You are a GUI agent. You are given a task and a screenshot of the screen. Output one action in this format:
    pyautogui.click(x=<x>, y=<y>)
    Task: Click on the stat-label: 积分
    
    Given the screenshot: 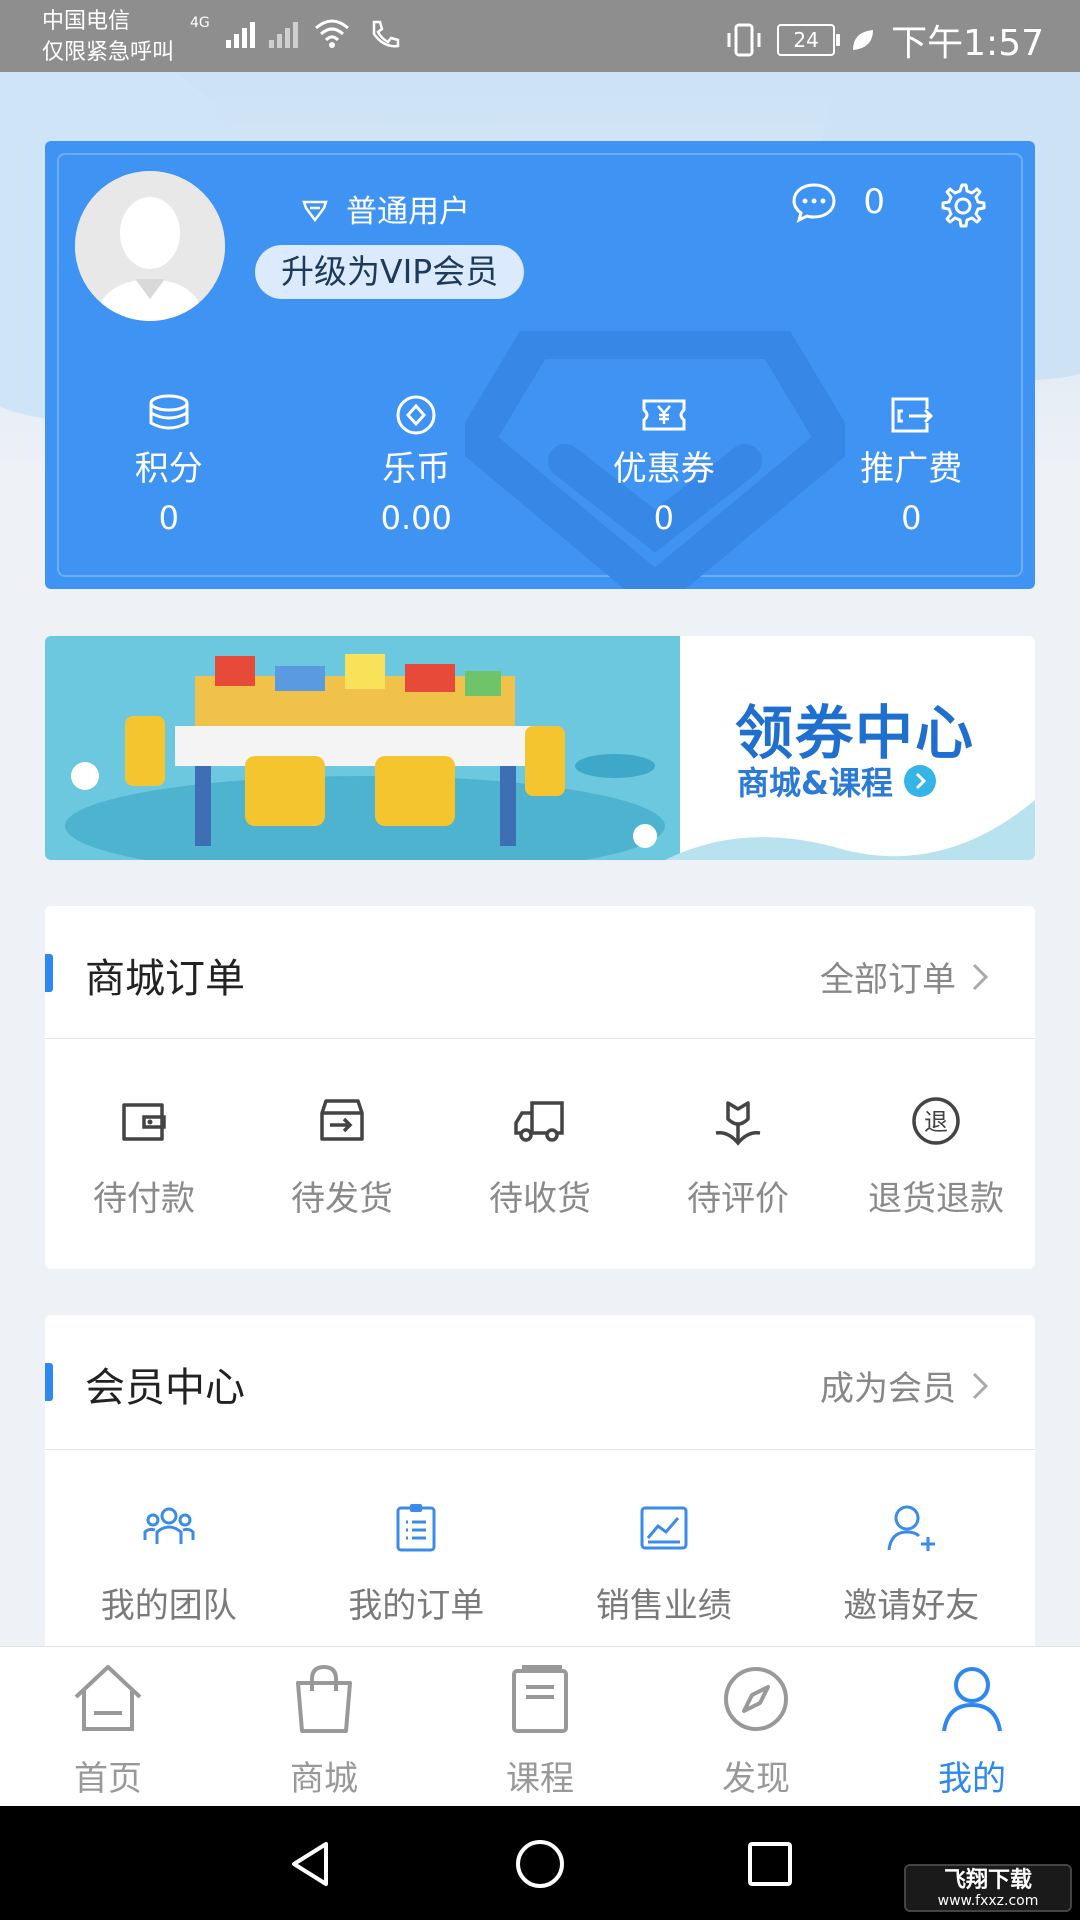 What is the action you would take?
    pyautogui.click(x=168, y=469)
    